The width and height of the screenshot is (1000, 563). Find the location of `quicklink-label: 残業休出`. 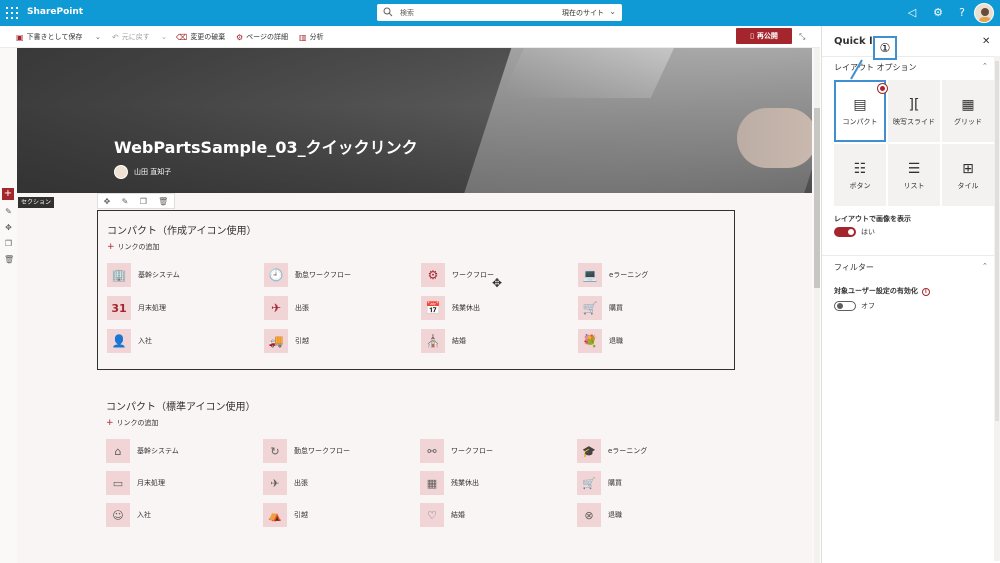

quicklink-label: 残業休出 is located at coordinates (465, 483).